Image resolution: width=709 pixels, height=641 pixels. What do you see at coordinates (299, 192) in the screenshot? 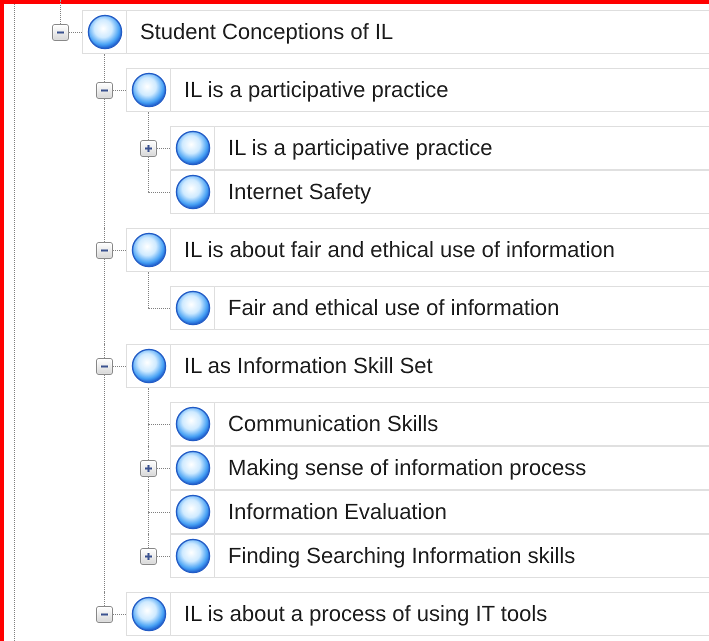
I see `node-label: Internet Safety` at bounding box center [299, 192].